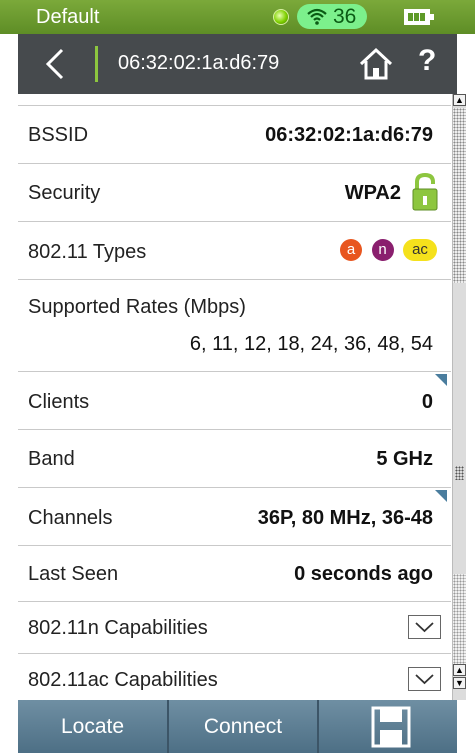 Image resolution: width=475 pixels, height=753 pixels. I want to click on locate-button: Locate, so click(92, 726).